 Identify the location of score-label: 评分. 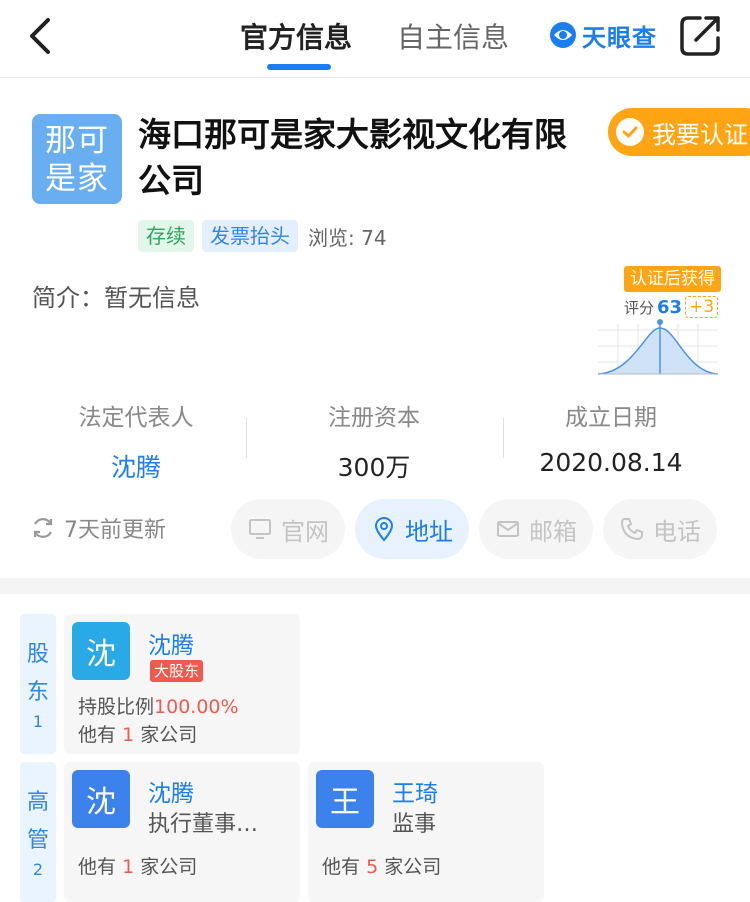
(639, 307).